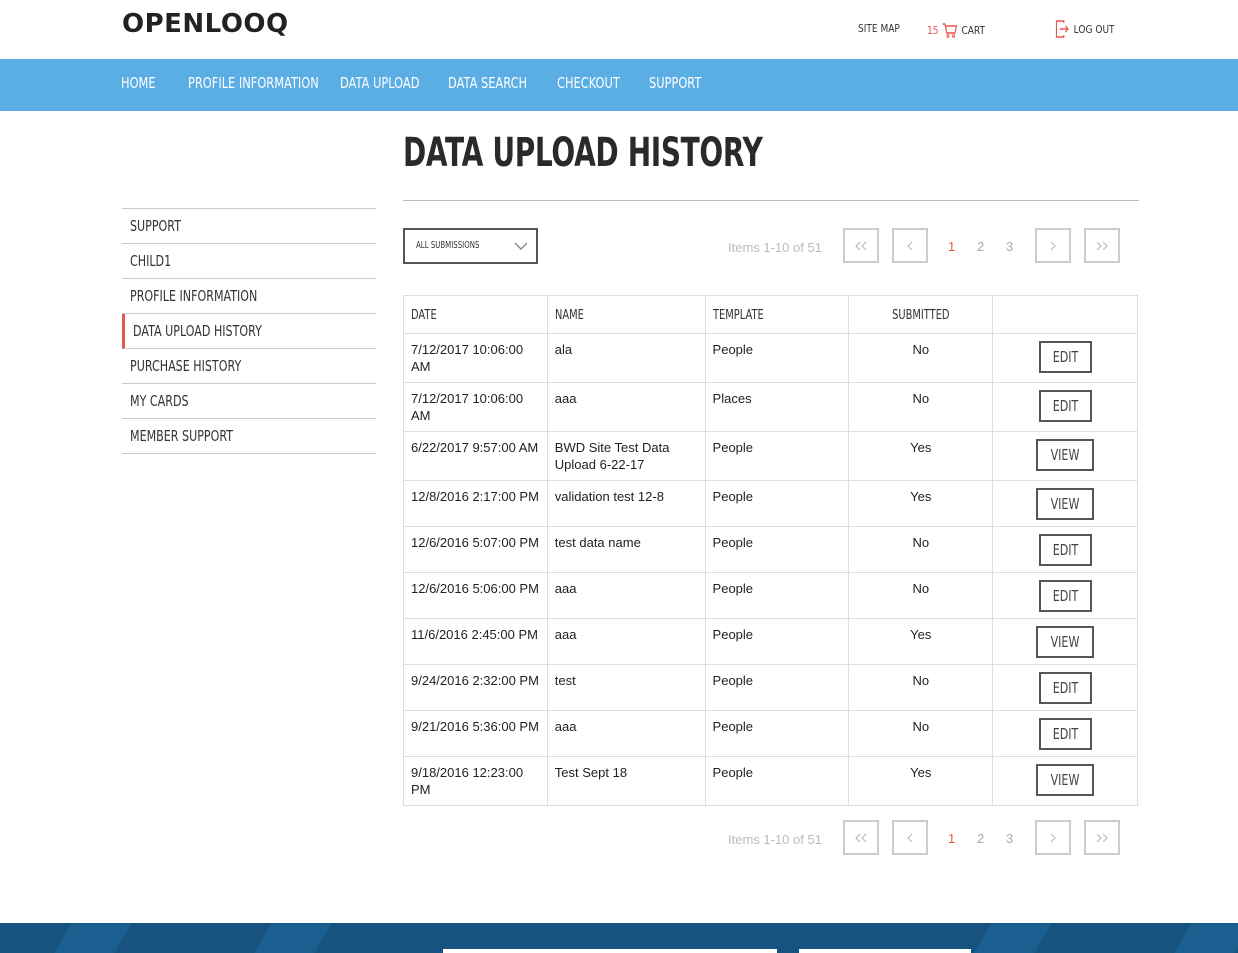 This screenshot has width=1238, height=953. Describe the element at coordinates (487, 83) in the screenshot. I see `nav-data-search: DATA SEARCH` at that location.